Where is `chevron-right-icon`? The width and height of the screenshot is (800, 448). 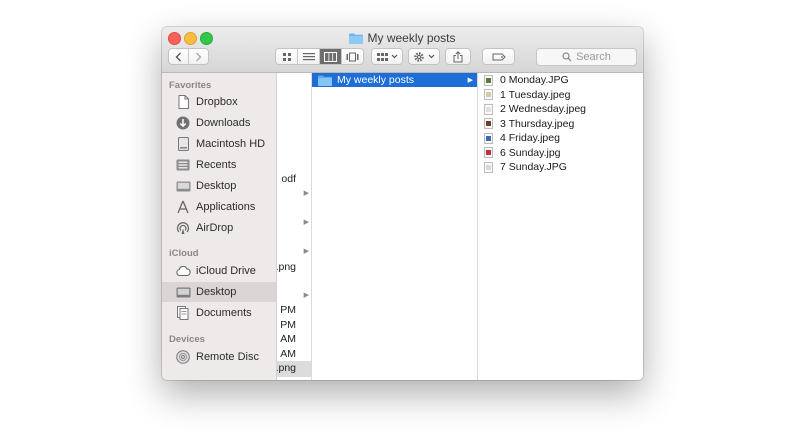
chevron-right-icon is located at coordinates (199, 56).